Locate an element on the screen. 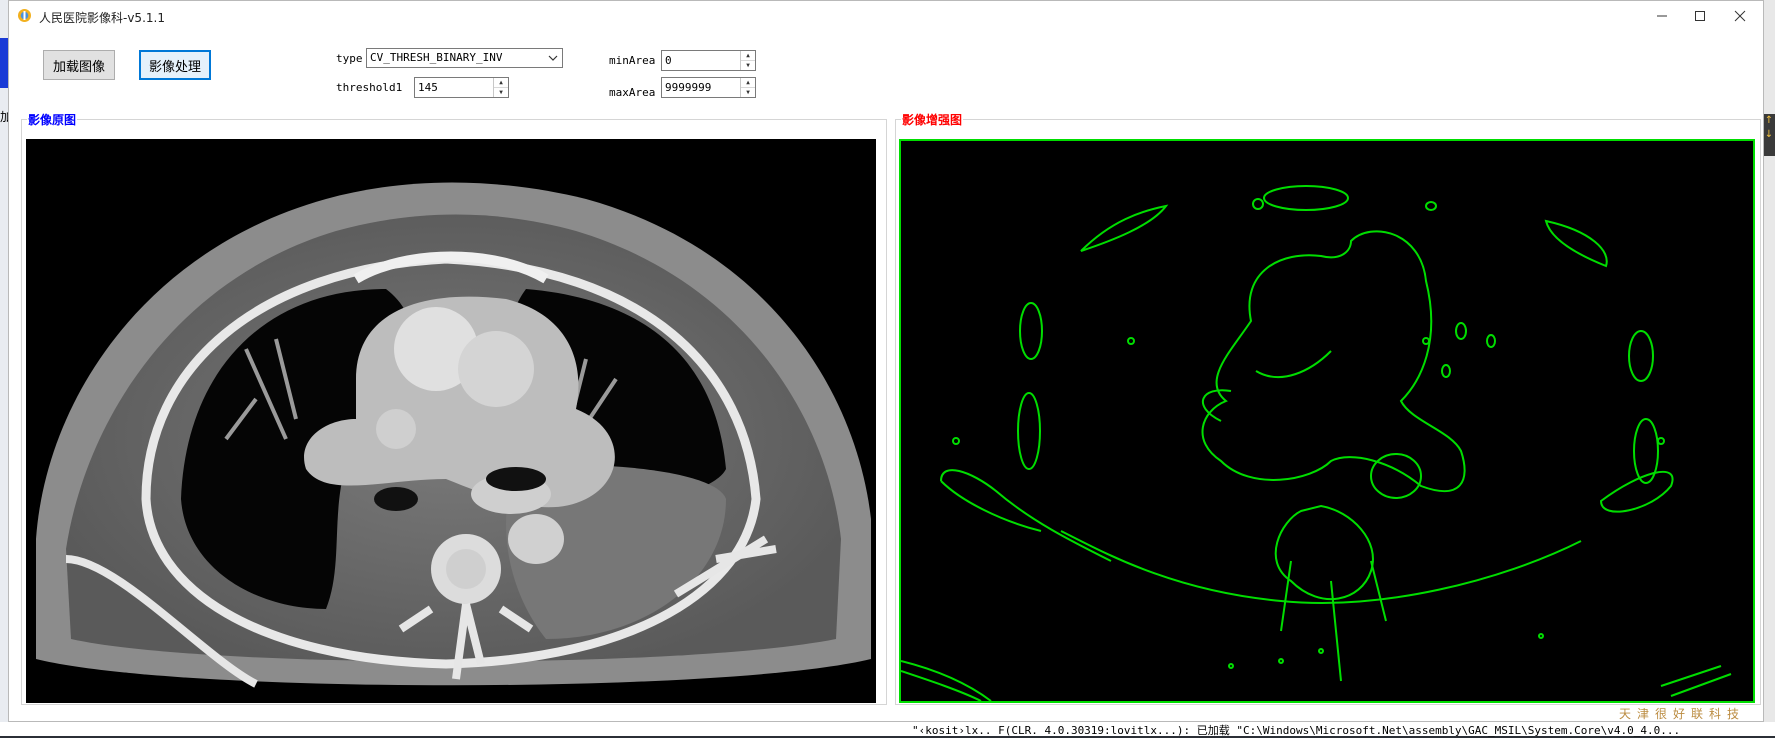 The height and width of the screenshot is (738, 1775). threshold-value: 145 is located at coordinates (428, 87).